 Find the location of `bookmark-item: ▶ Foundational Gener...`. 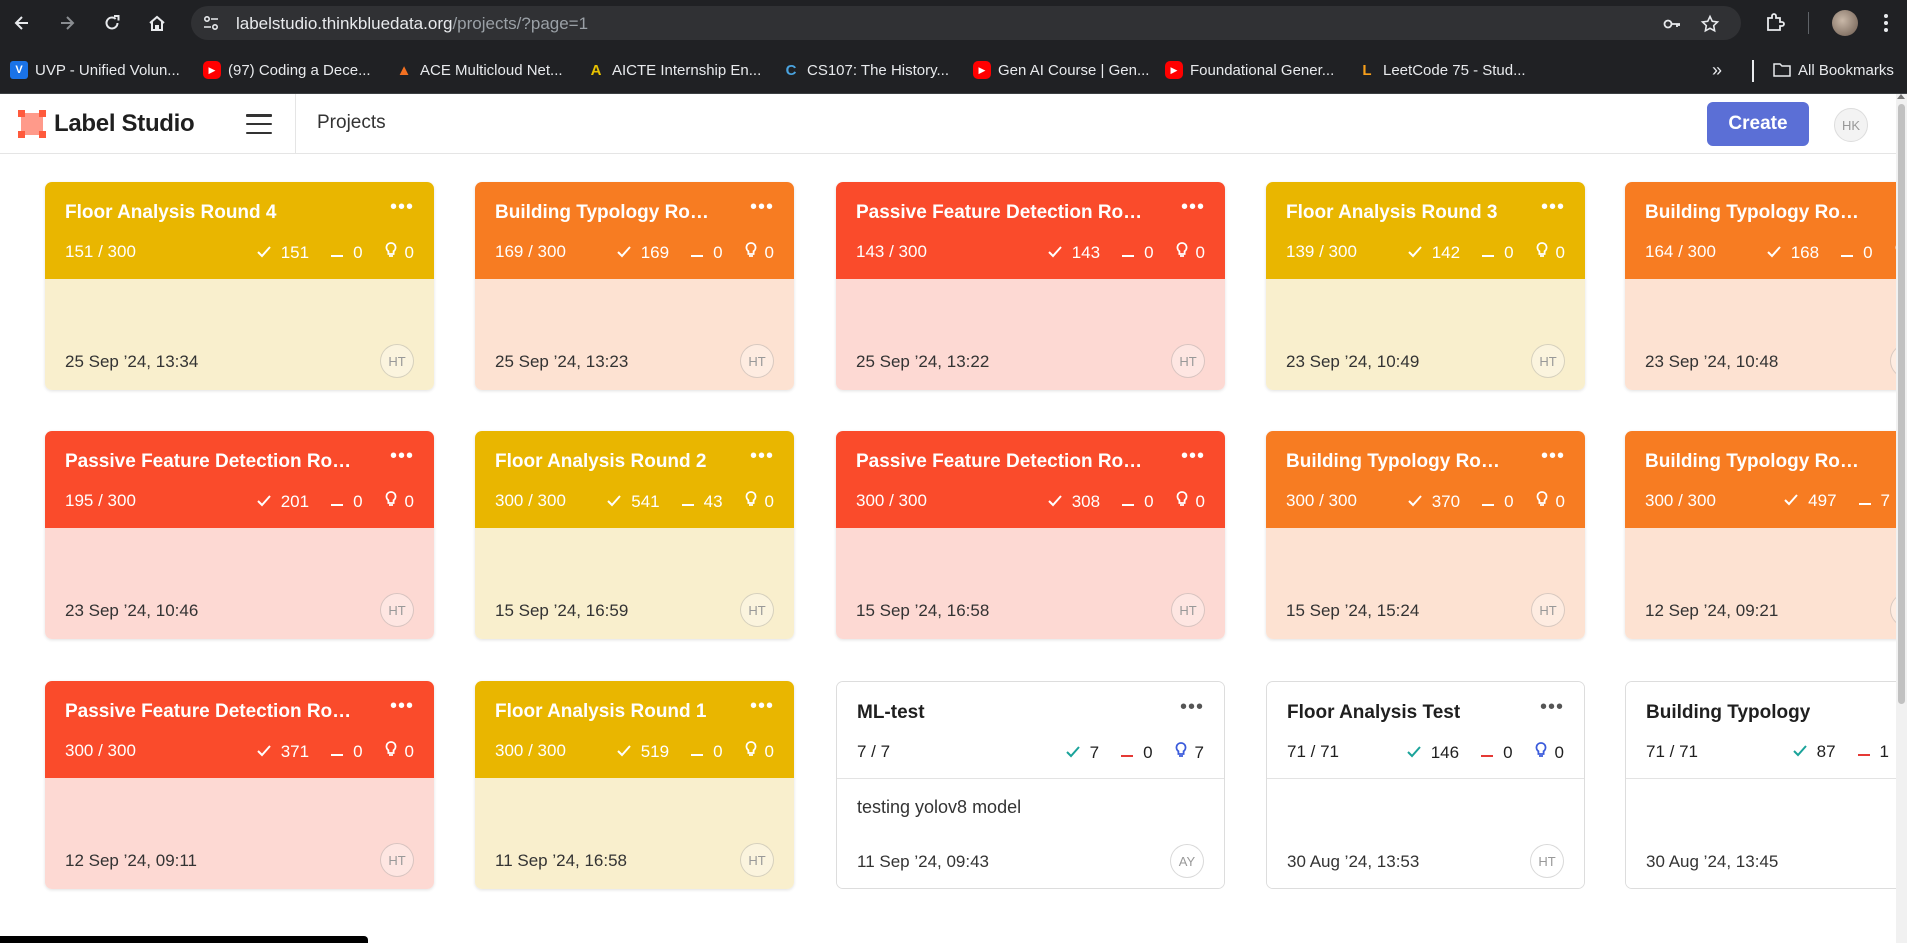

bookmark-item: ▶ Foundational Gener... is located at coordinates (1249, 70).